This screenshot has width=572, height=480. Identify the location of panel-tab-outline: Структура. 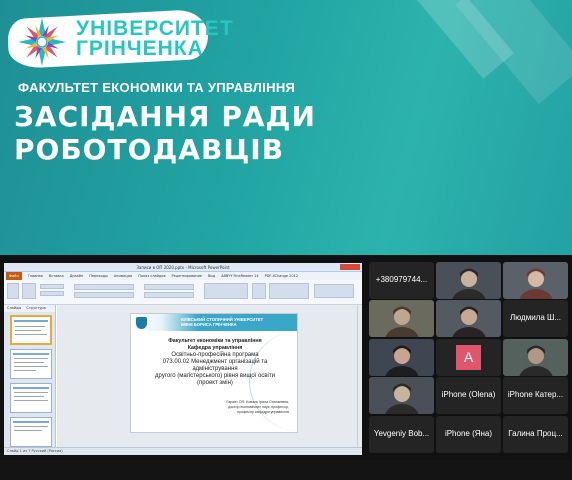
(35, 308).